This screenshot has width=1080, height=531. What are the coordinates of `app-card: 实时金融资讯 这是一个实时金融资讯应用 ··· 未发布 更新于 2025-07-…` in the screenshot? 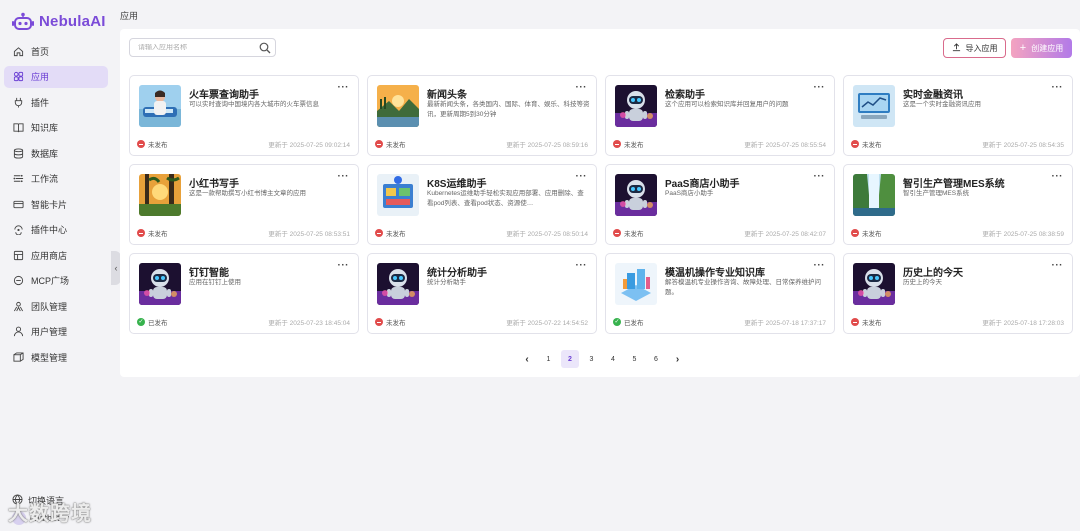 It's located at (958, 115).